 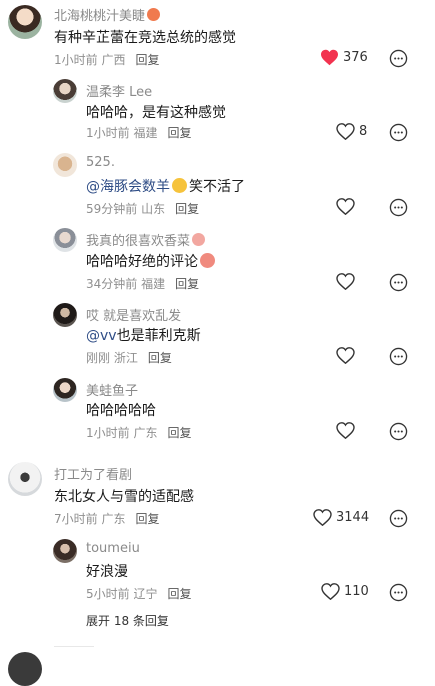 I want to click on like-count: 376, so click(x=355, y=57).